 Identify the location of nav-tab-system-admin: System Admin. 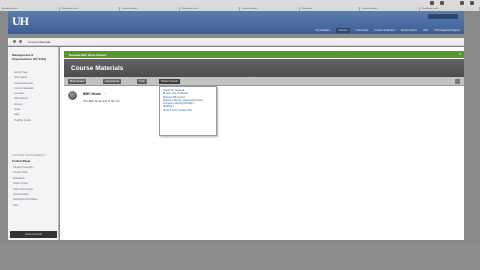
(409, 30).